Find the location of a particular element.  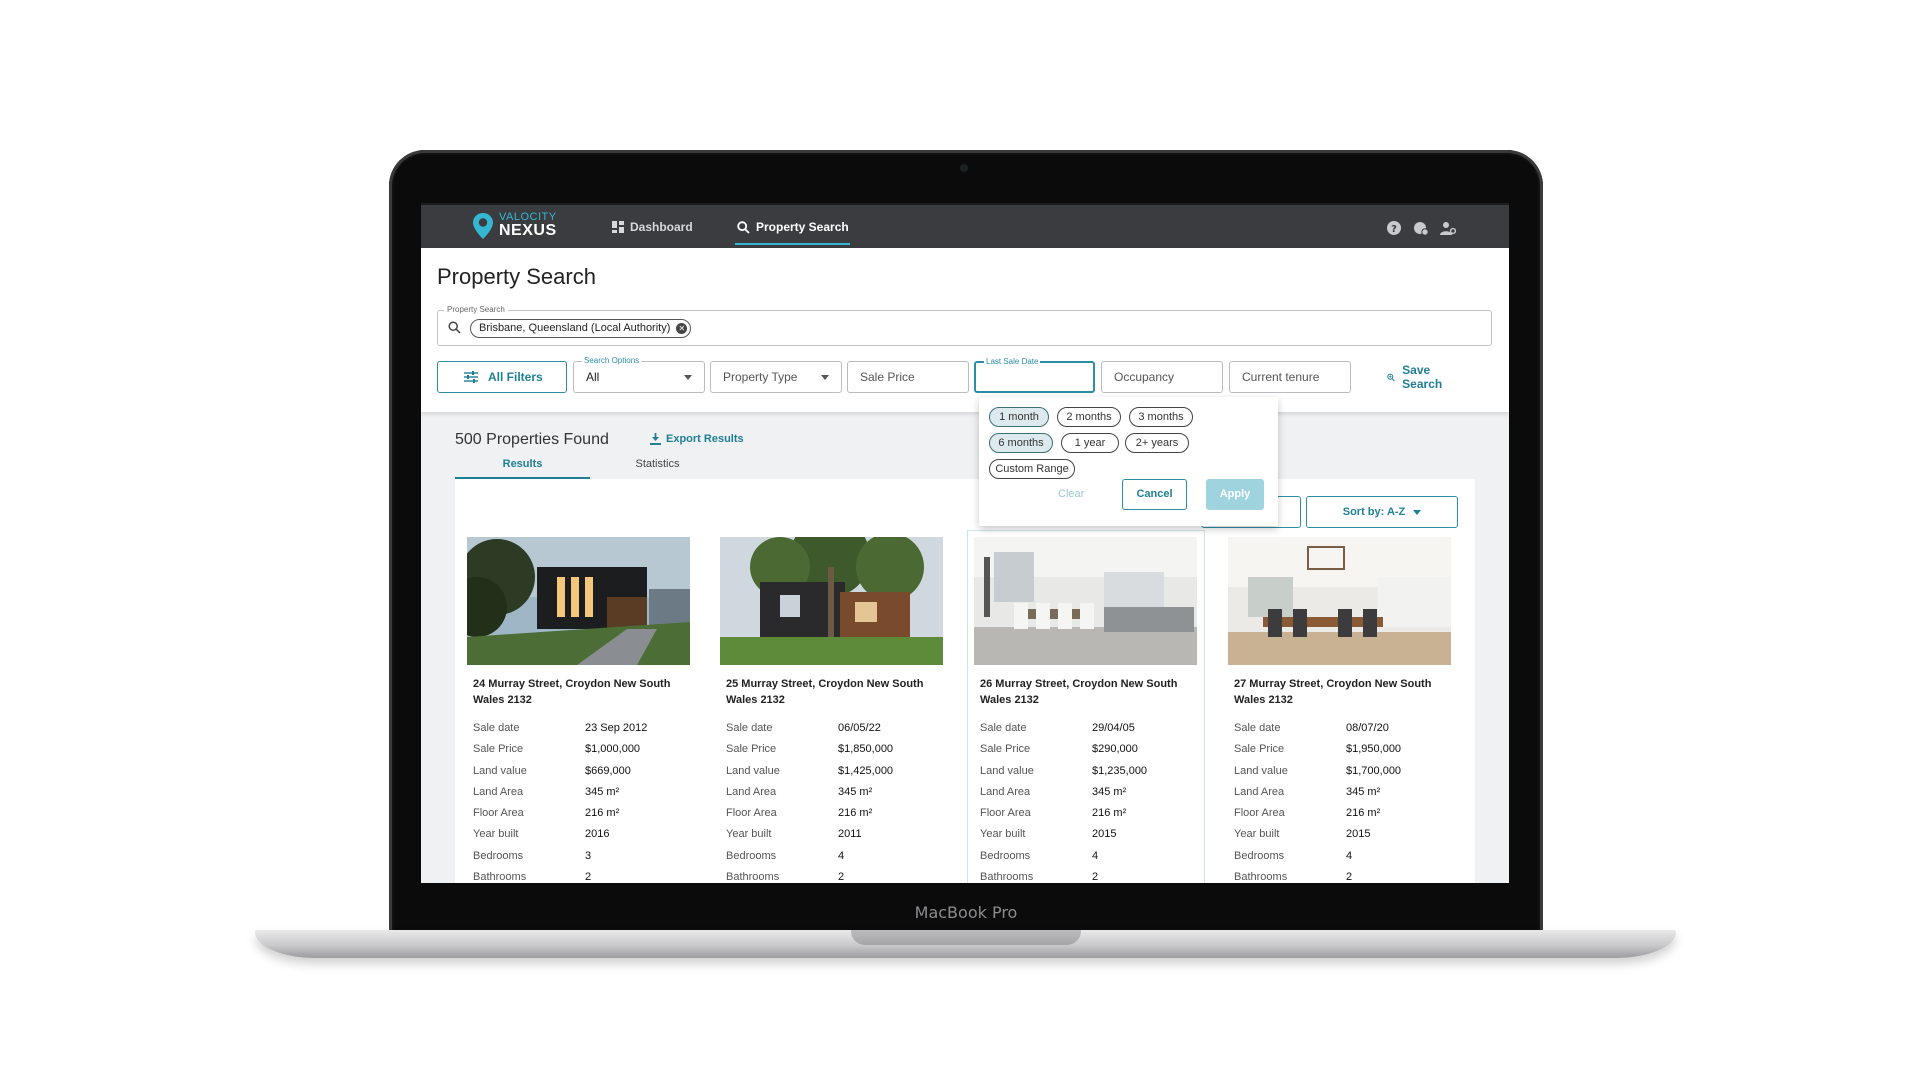

results-count: 500 Properties Found is located at coordinates (532, 439).